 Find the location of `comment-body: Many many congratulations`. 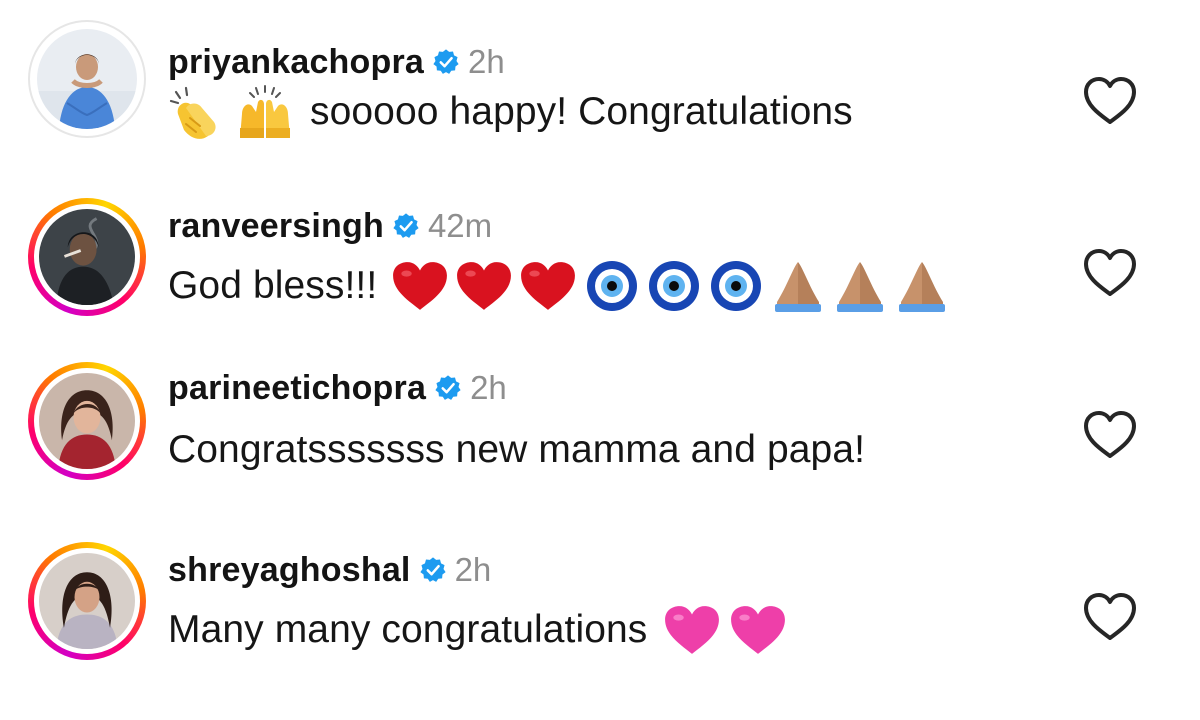

comment-body: Many many congratulations is located at coordinates (477, 630).